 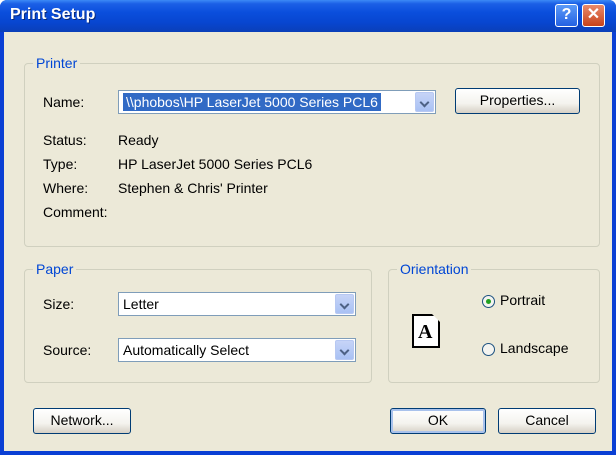 I want to click on printer-name-value: \\phobos\HP LaserJet 5000 Series PCL6, so click(x=252, y=102).